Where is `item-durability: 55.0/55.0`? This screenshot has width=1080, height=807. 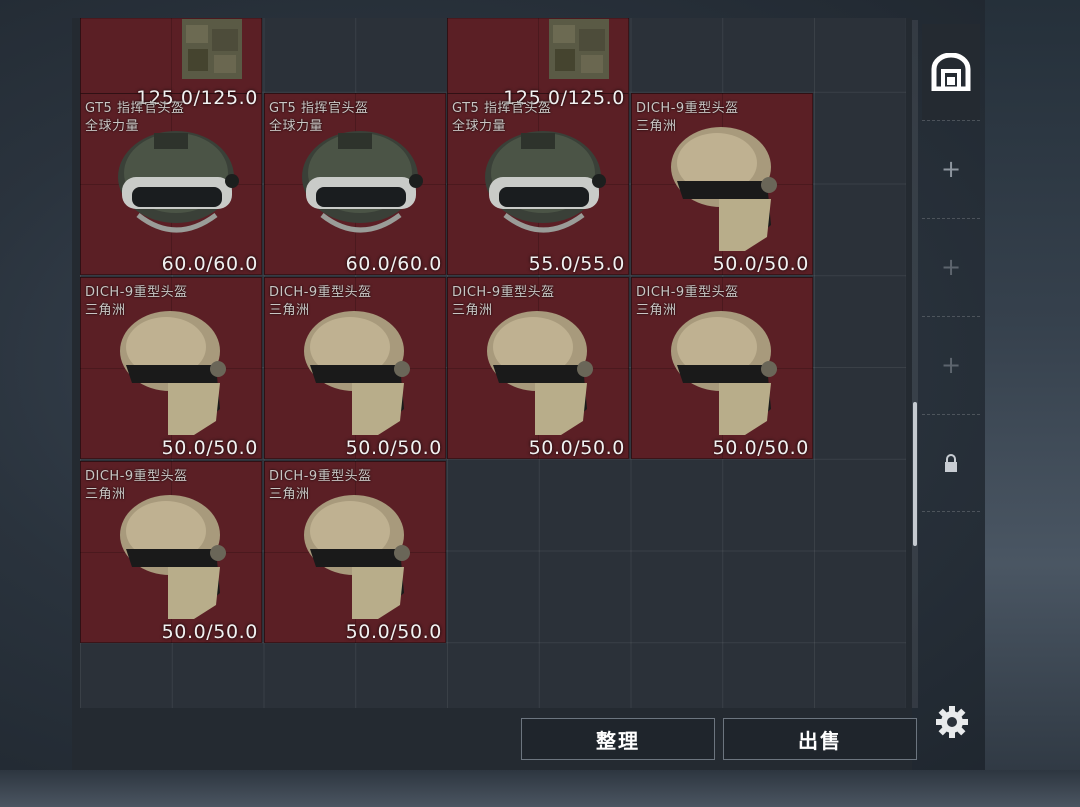 item-durability: 55.0/55.0 is located at coordinates (576, 264).